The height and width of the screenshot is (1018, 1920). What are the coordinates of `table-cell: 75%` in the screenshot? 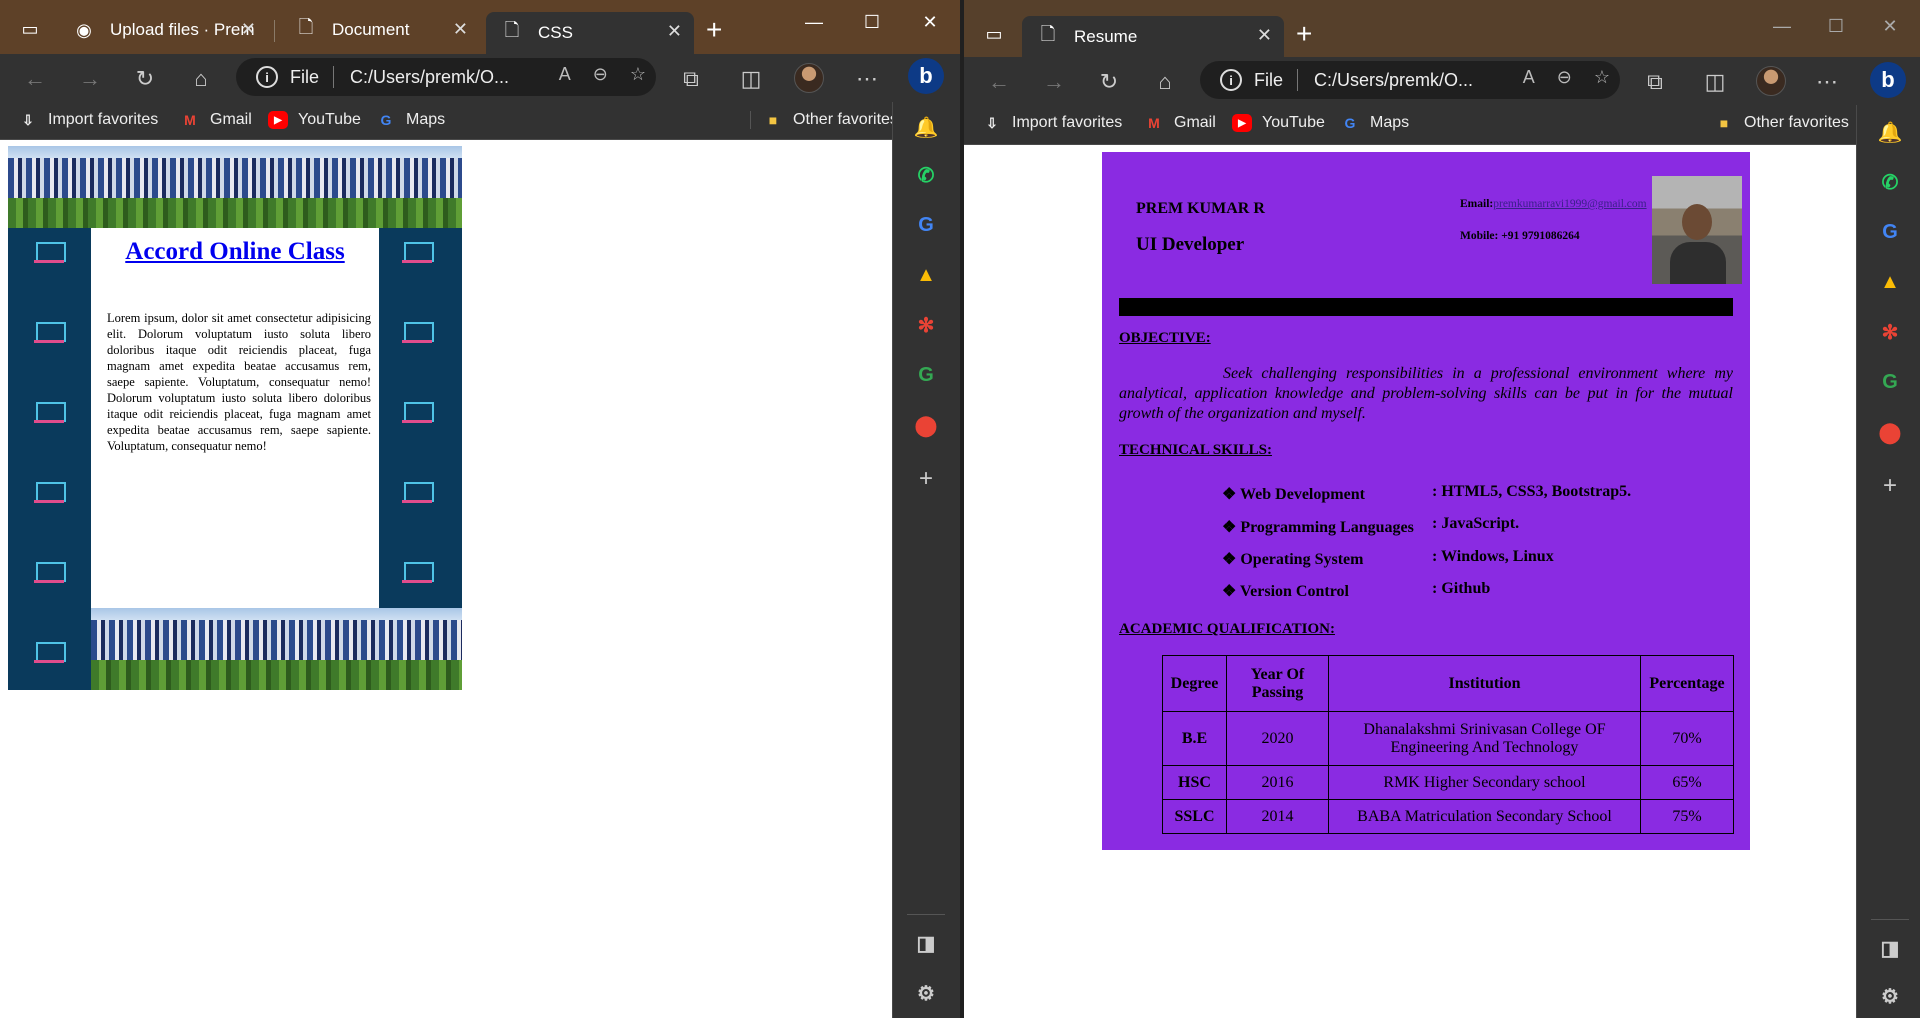 It's located at (1687, 816).